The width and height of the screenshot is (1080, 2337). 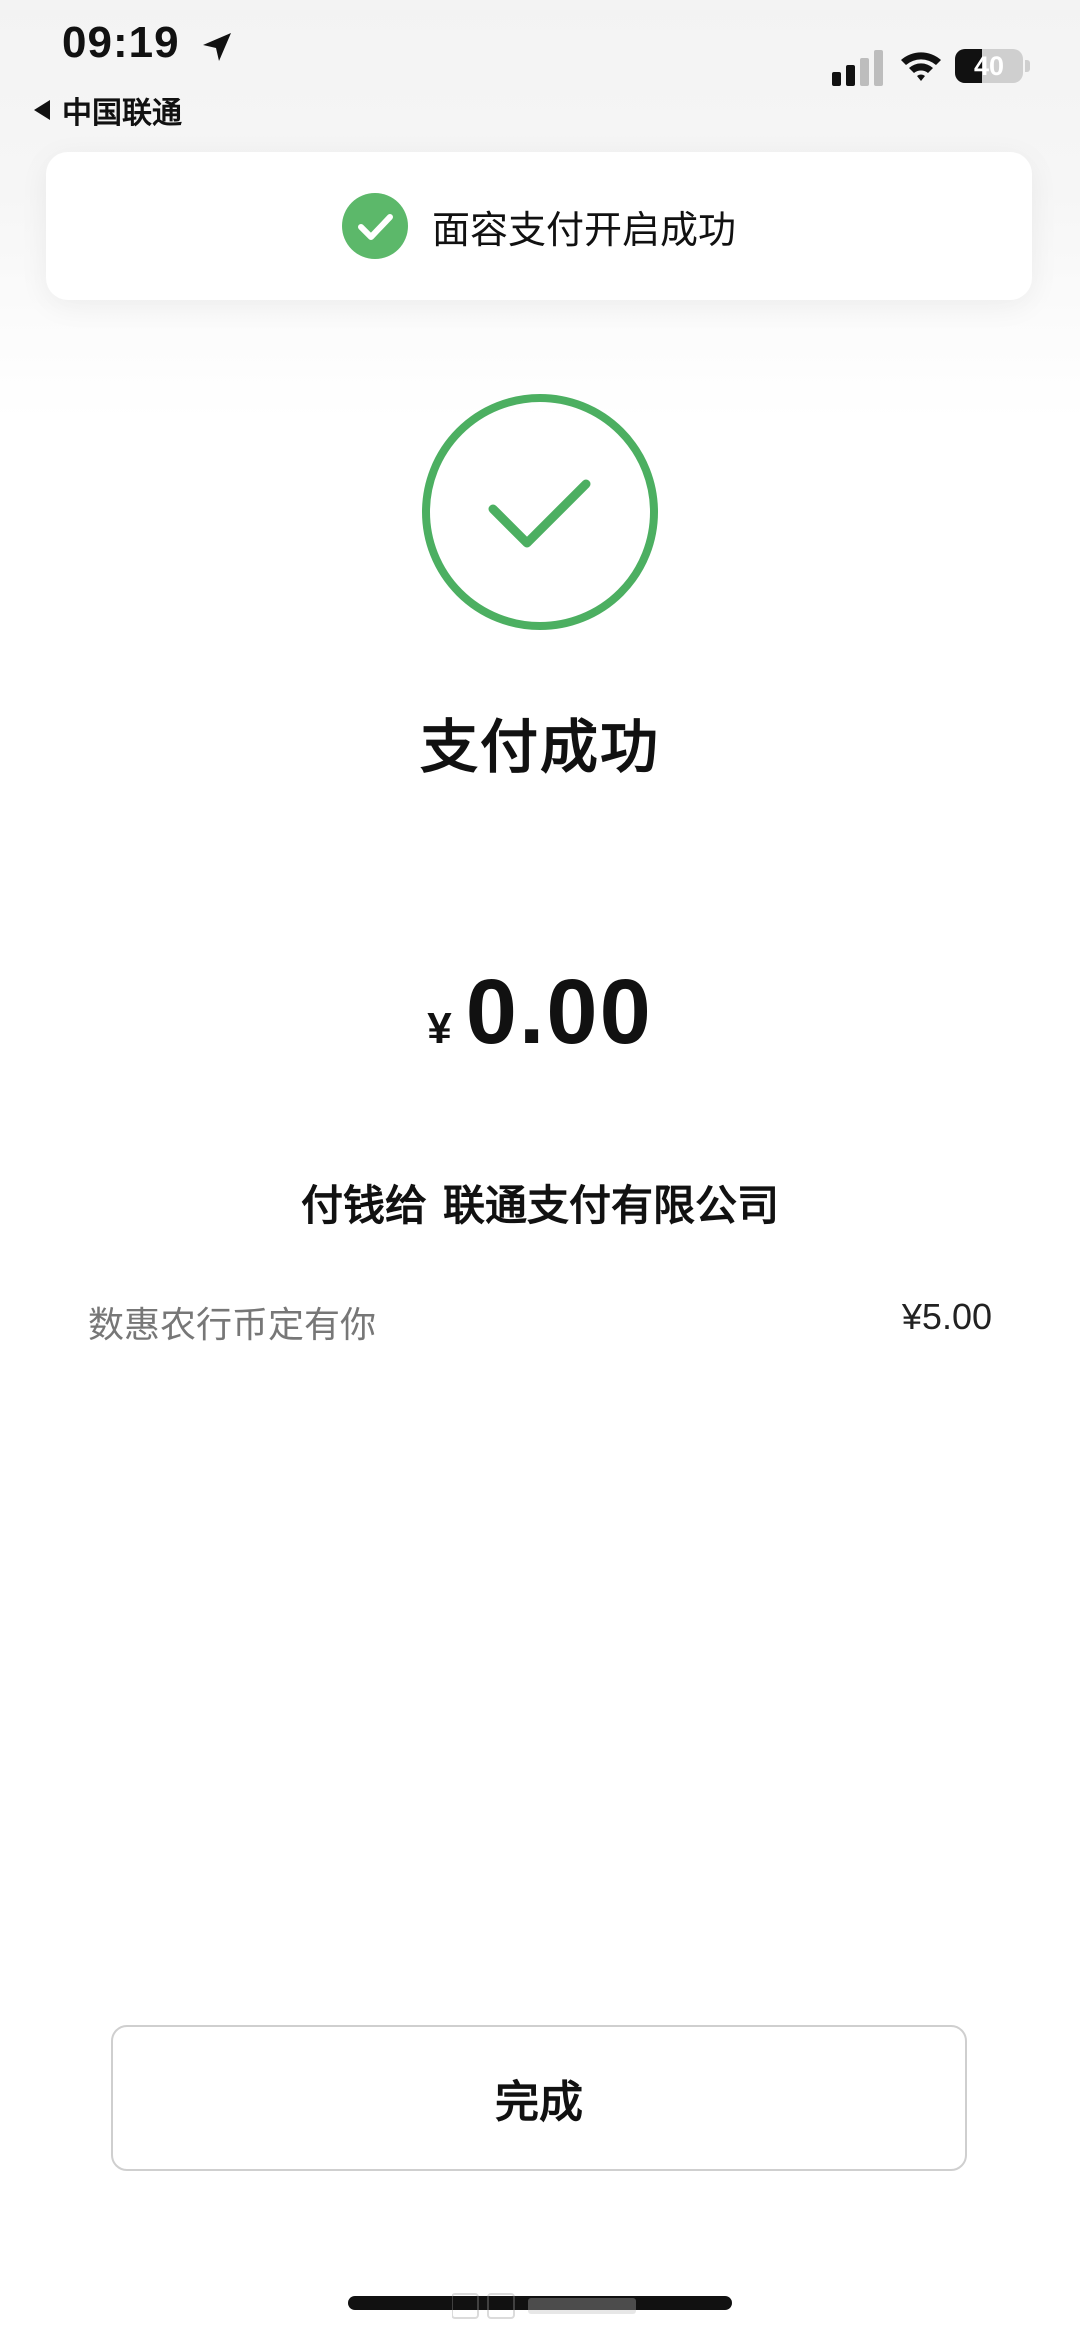 I want to click on payee-label: 付钱给, so click(x=363, y=1205).